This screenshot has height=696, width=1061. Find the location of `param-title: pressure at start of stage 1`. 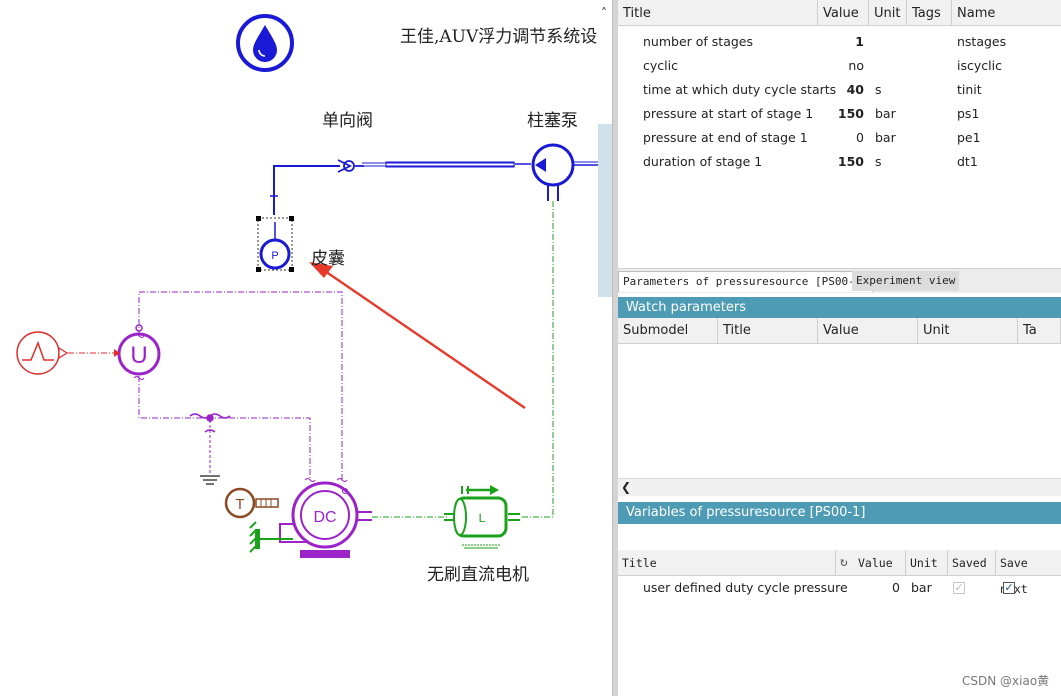

param-title: pressure at start of stage 1 is located at coordinates (728, 113).